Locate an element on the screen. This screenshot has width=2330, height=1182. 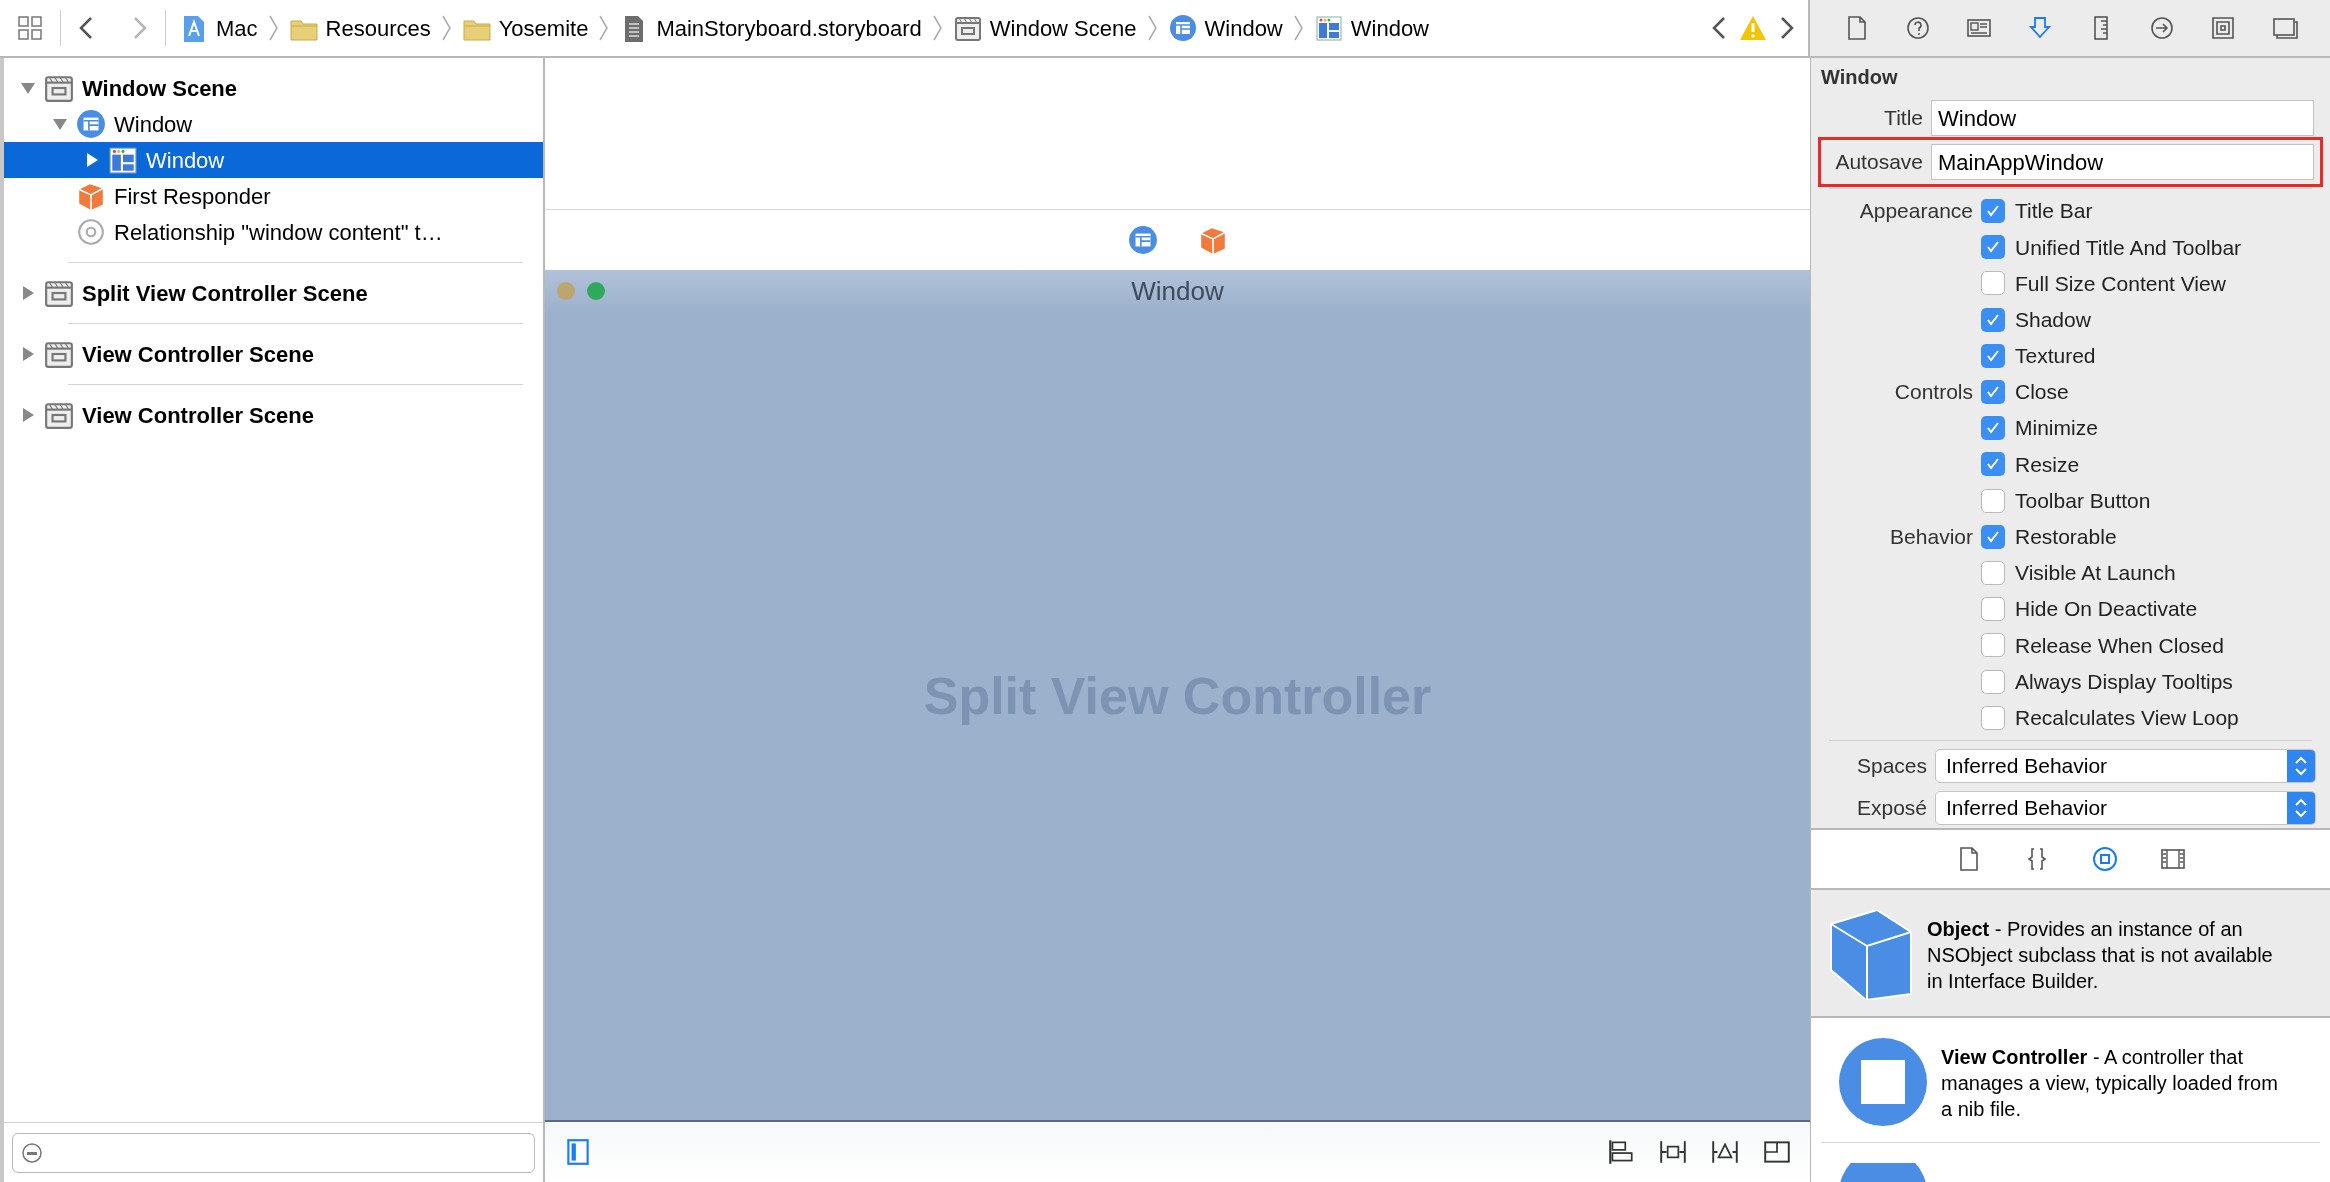
view-controller-icon is located at coordinates (1883, 1082).